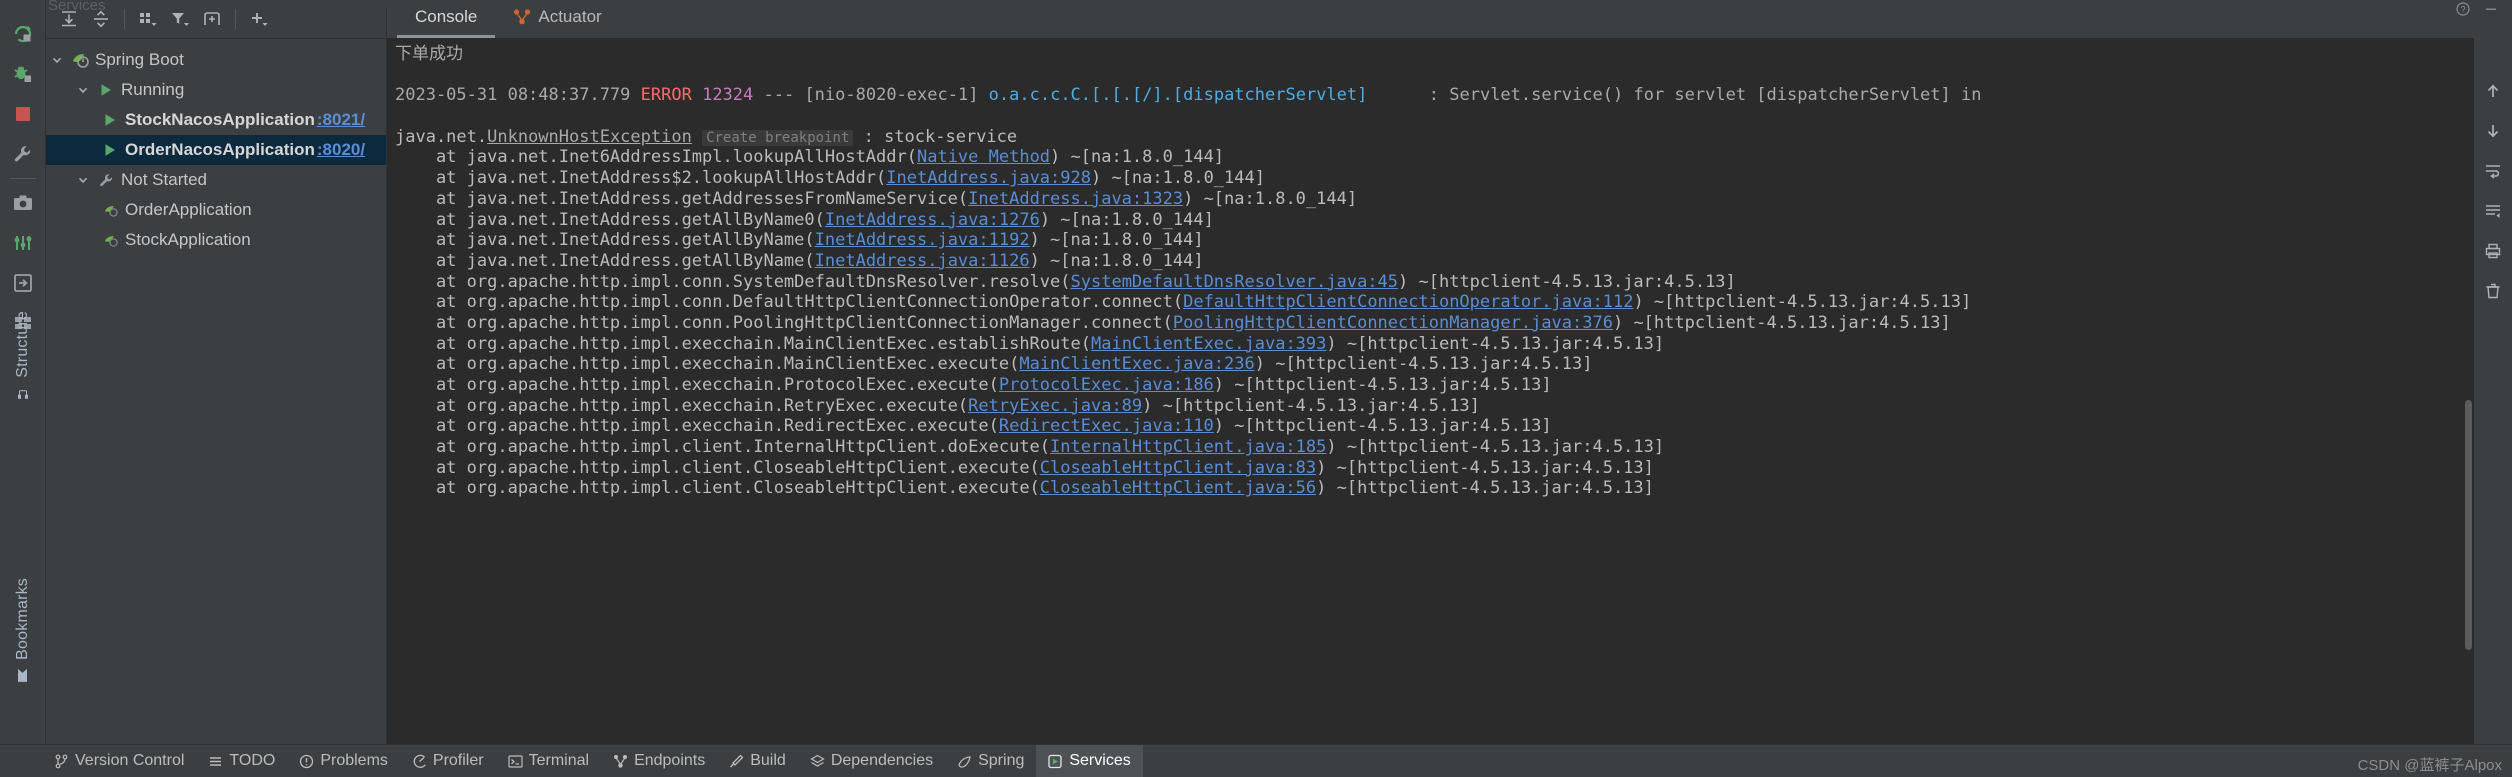 The height and width of the screenshot is (777, 2512). What do you see at coordinates (548, 761) in the screenshot?
I see `status-item-terminal: Terminal` at bounding box center [548, 761].